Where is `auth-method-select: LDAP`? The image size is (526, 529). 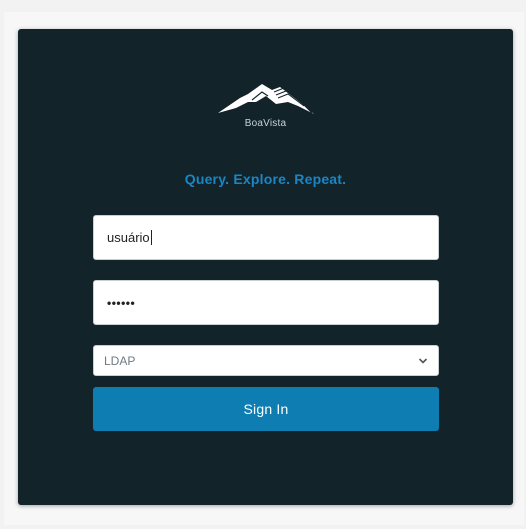
auth-method-select: LDAP is located at coordinates (266, 360).